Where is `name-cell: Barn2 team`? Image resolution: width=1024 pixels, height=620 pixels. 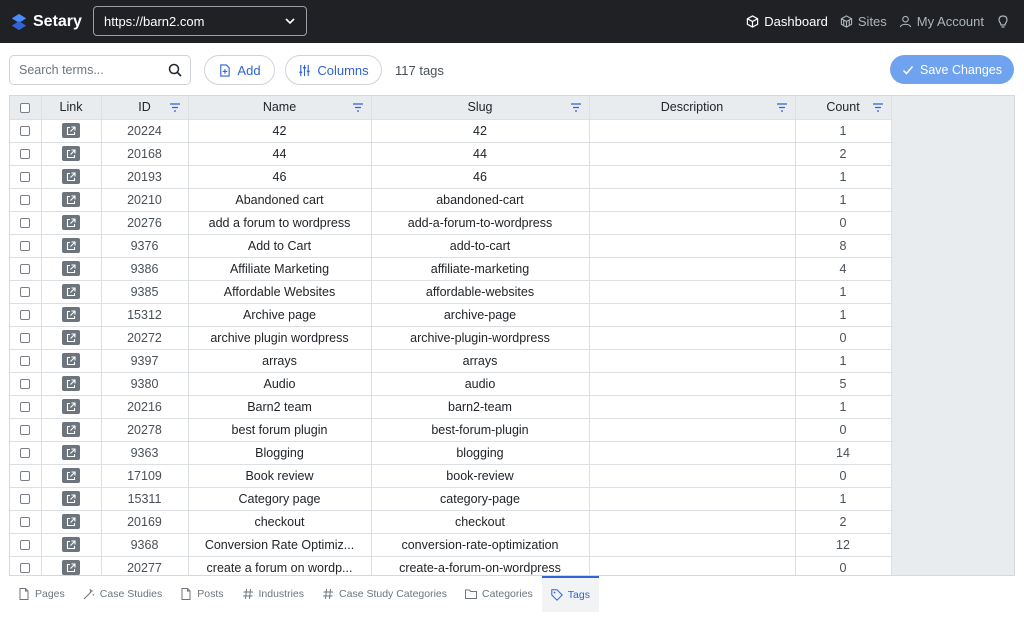 name-cell: Barn2 team is located at coordinates (280, 407).